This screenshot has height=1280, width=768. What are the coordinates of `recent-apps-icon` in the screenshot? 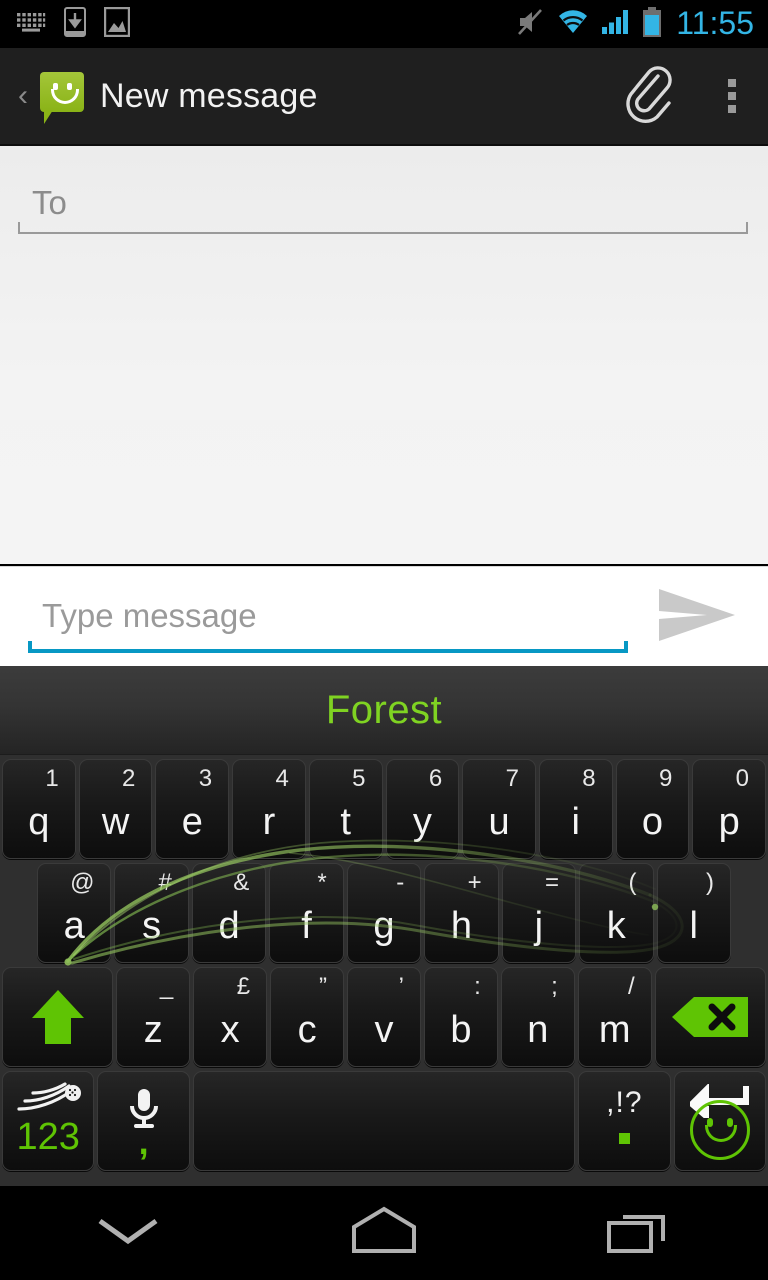 It's located at (640, 1233).